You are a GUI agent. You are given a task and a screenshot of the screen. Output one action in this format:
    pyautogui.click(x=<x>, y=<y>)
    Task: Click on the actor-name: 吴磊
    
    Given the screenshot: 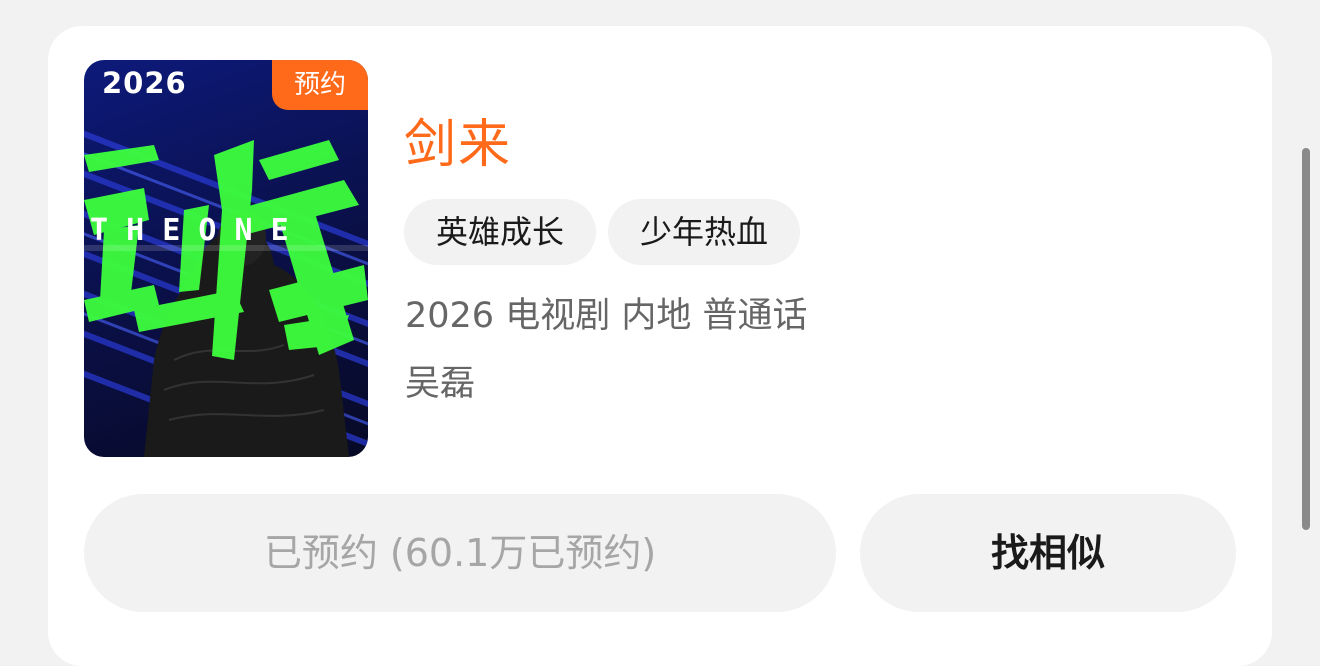 What is the action you would take?
    pyautogui.click(x=440, y=384)
    